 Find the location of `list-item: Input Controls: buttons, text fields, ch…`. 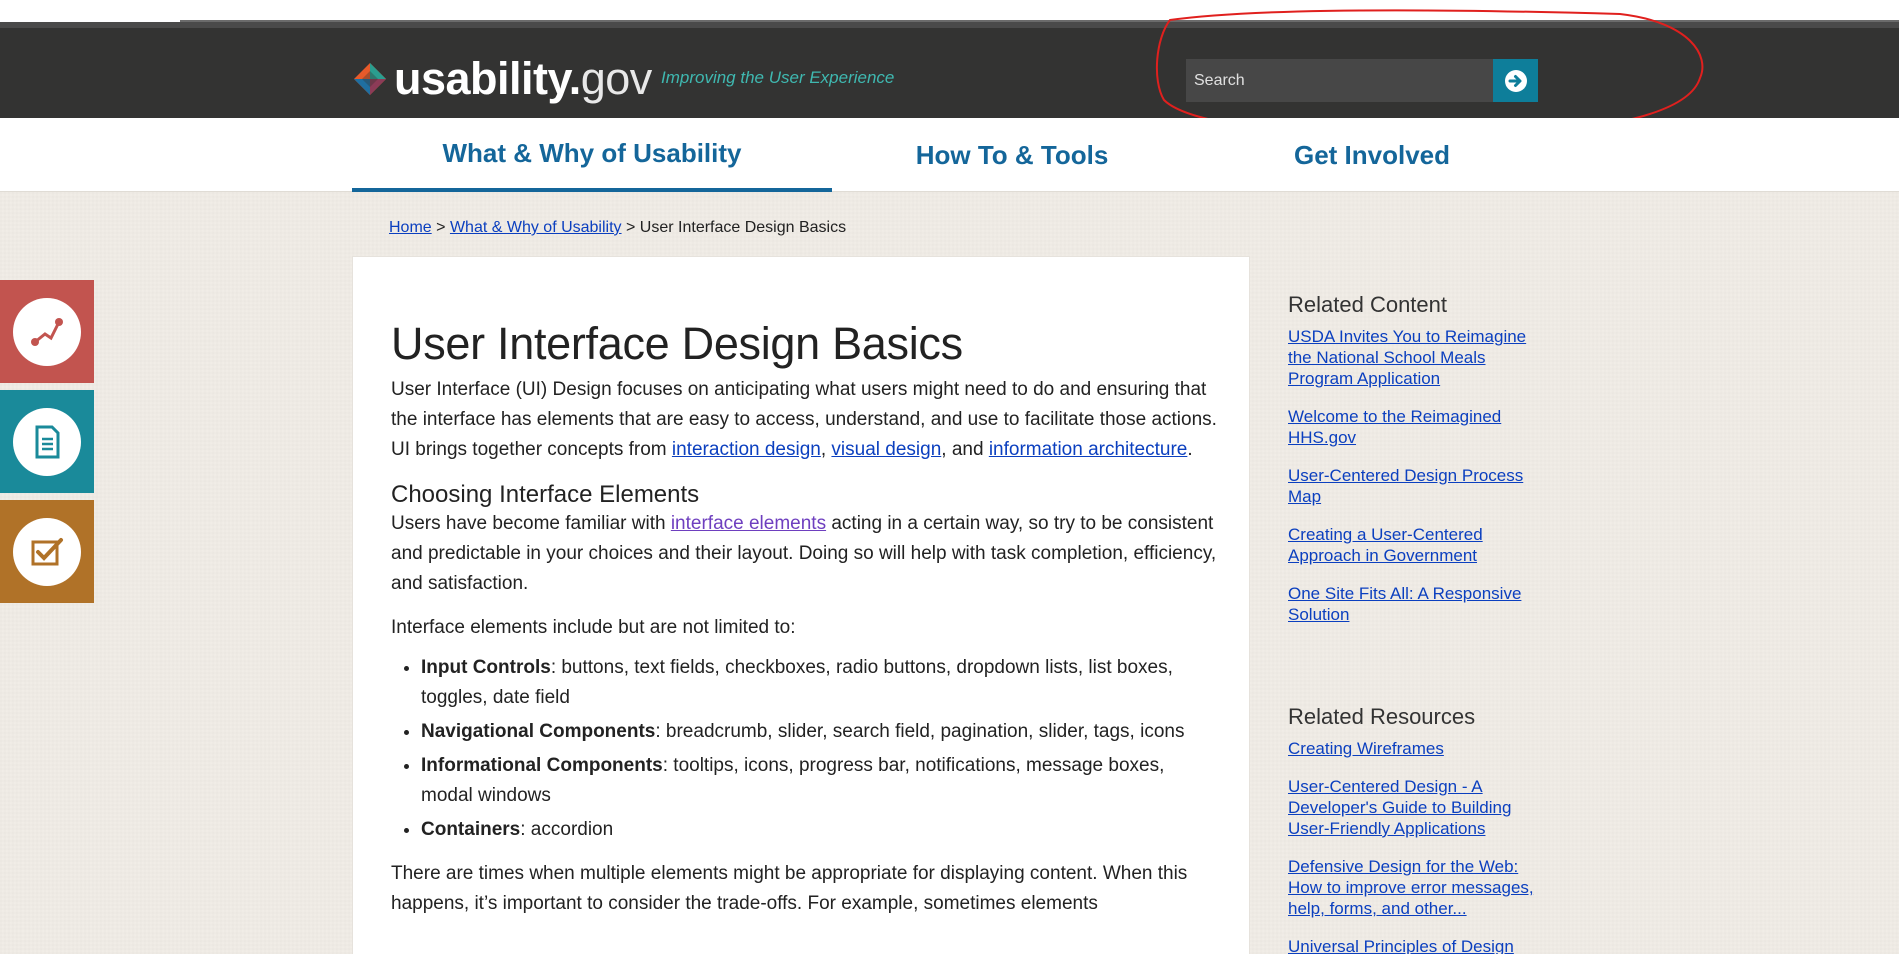

list-item: Input Controls: buttons, text fields, ch… is located at coordinates (821, 683).